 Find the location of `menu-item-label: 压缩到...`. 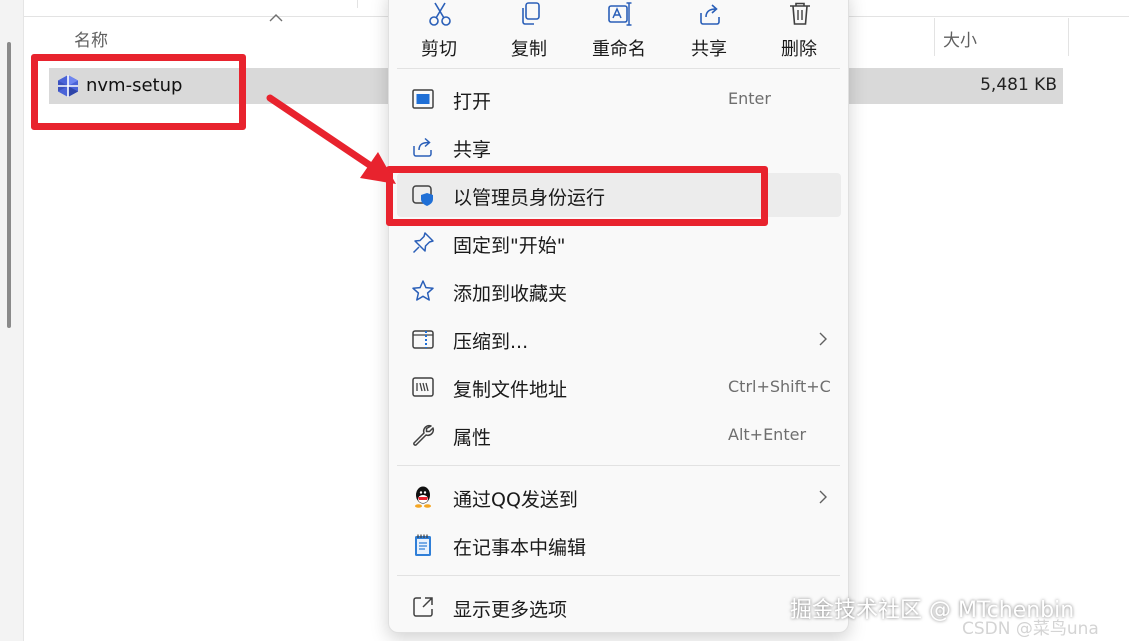

menu-item-label: 压缩到... is located at coordinates (491, 342).